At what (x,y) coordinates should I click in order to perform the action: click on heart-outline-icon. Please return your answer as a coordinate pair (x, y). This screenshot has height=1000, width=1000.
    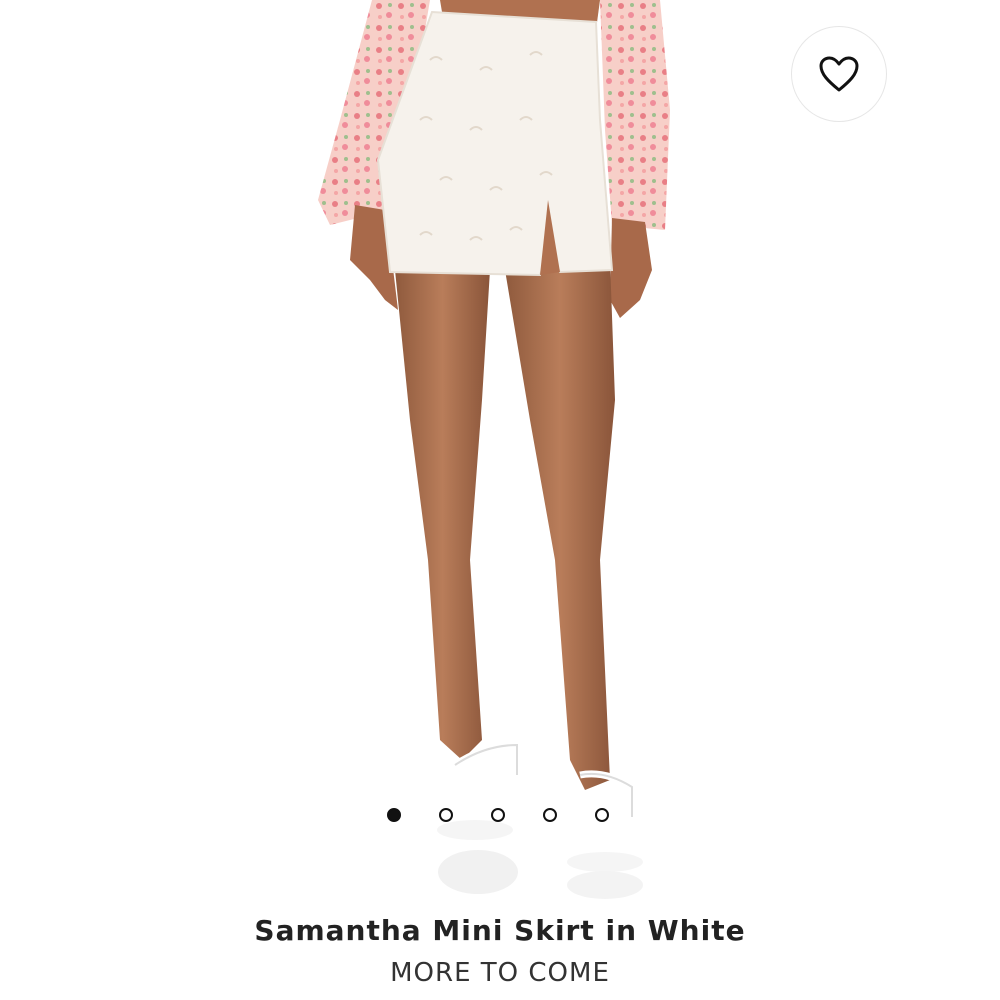
    Looking at the image, I should click on (839, 74).